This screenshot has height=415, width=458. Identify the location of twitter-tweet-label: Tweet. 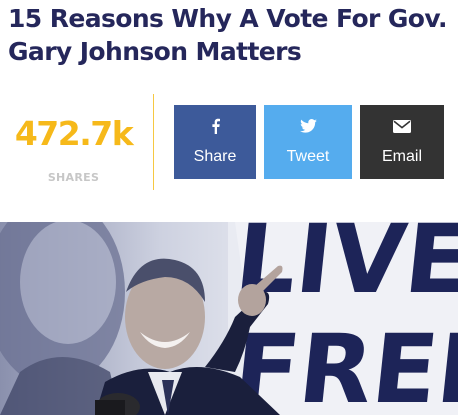
(308, 156).